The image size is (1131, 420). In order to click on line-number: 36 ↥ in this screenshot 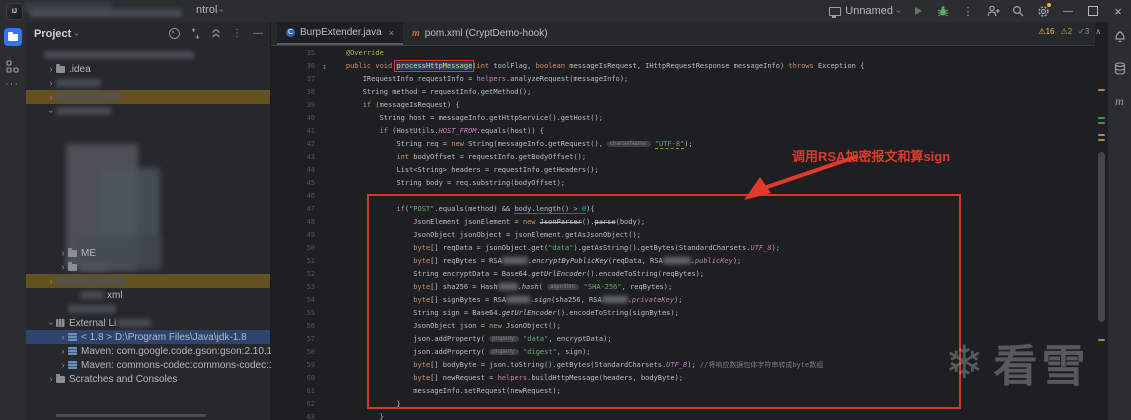, I will do `click(300, 66)`.